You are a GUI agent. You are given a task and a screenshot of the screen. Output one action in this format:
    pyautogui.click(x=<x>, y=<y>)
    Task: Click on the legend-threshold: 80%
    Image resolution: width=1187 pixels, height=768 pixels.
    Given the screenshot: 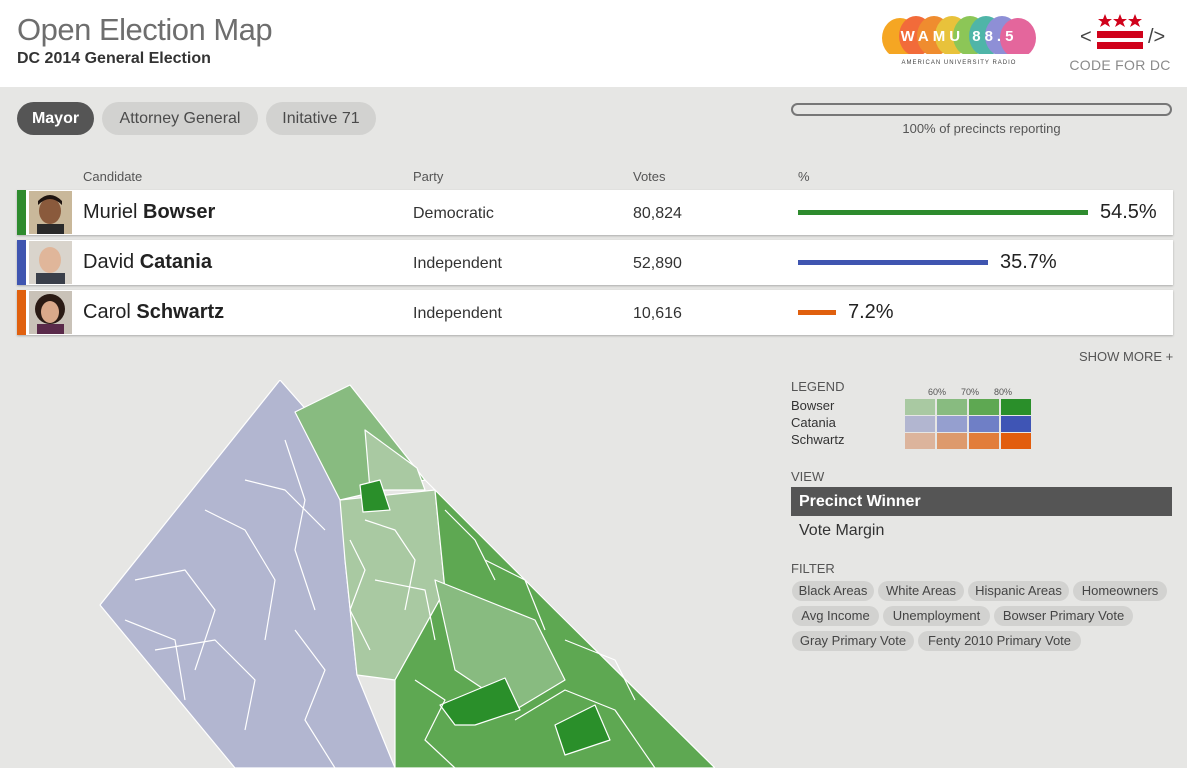 What is the action you would take?
    pyautogui.click(x=1002, y=392)
    